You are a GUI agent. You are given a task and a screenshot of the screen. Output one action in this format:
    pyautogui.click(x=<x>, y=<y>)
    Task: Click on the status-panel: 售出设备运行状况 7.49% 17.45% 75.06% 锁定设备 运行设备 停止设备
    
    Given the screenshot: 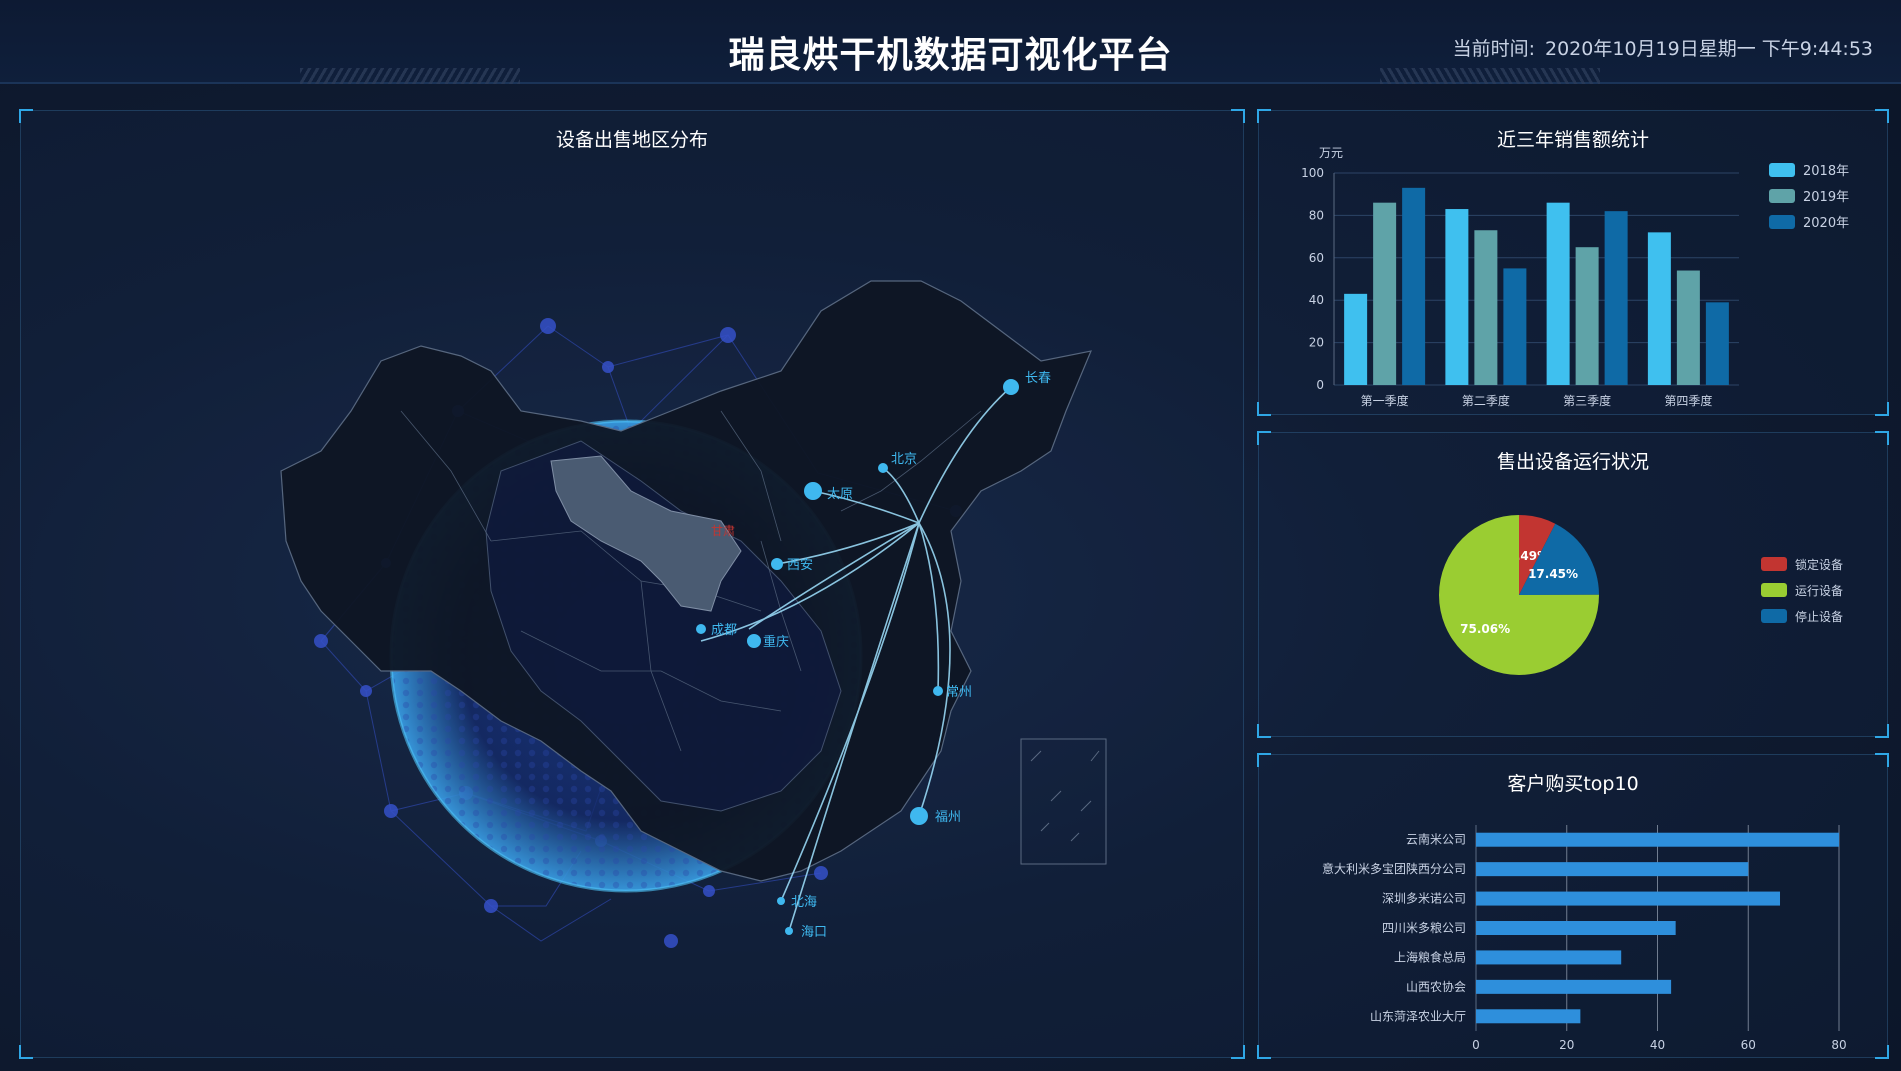 What is the action you would take?
    pyautogui.click(x=1573, y=584)
    